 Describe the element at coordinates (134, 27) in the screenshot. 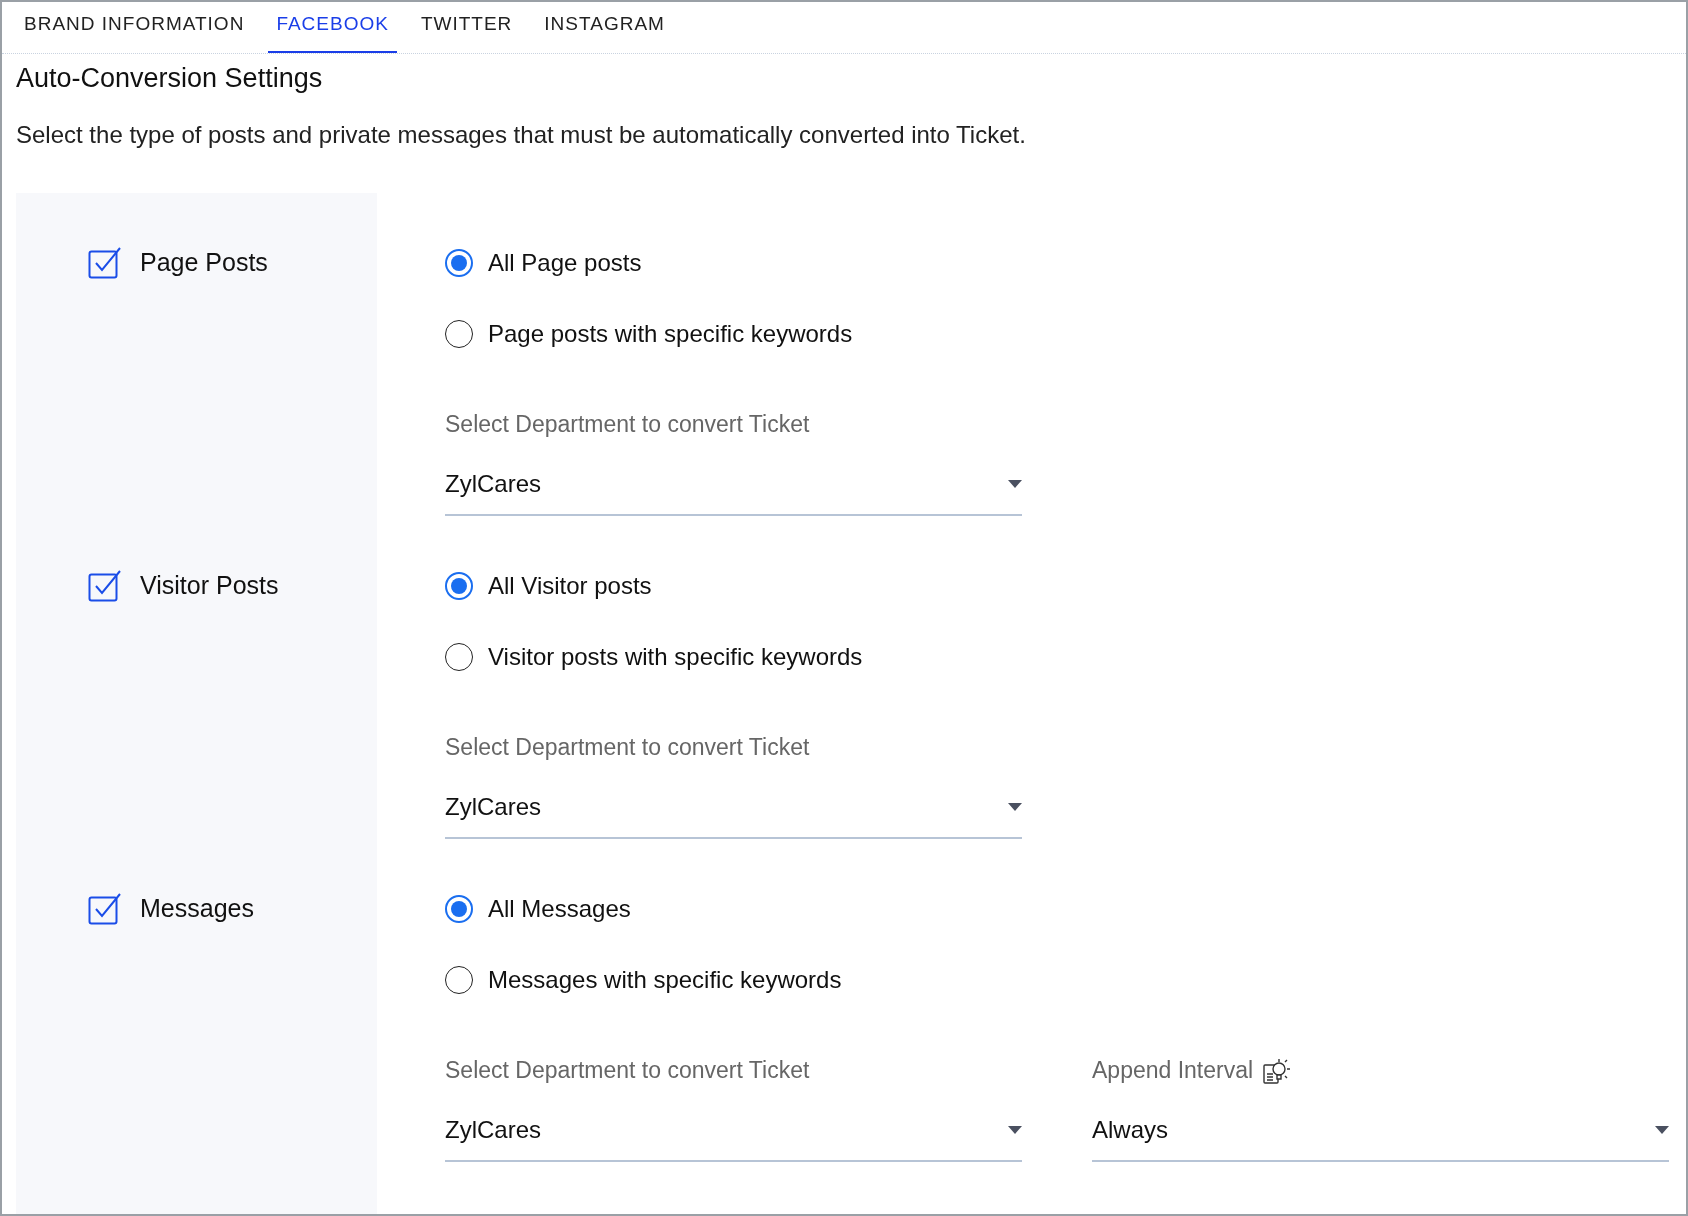

I see `tab: BRAND INFORMATION` at that location.